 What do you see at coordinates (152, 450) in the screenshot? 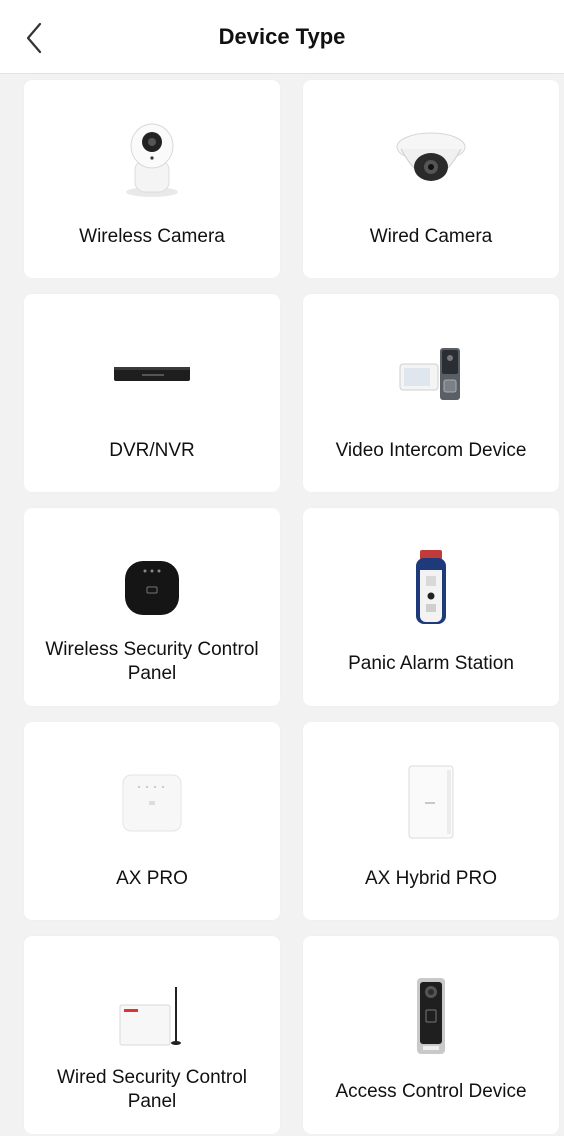
I see `device-label: DVR/NVR` at bounding box center [152, 450].